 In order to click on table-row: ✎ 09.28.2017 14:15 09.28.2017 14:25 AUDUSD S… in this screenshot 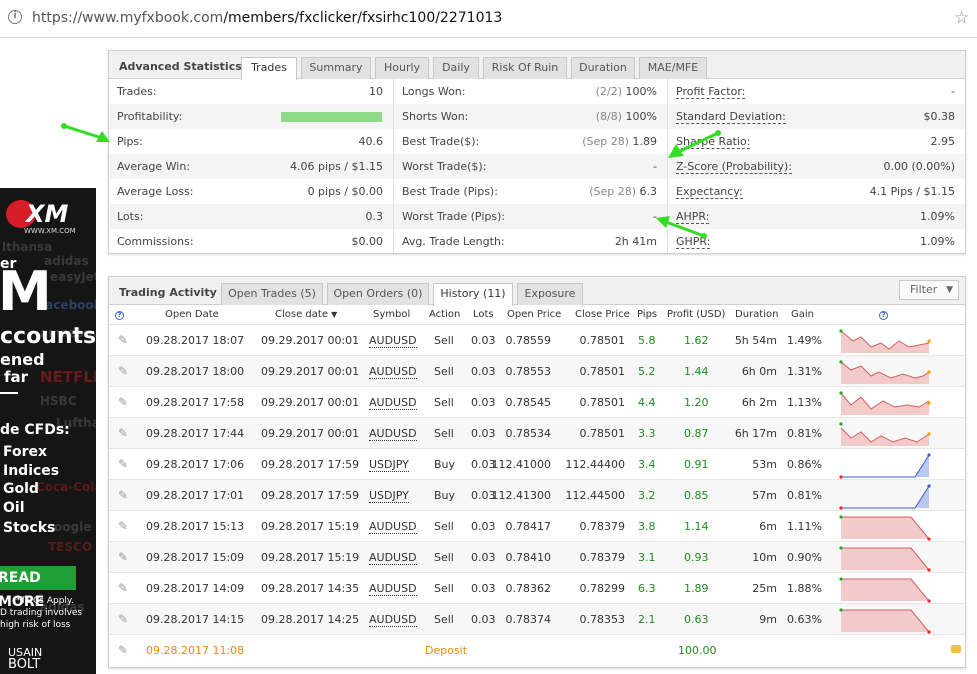, I will do `click(537, 619)`.